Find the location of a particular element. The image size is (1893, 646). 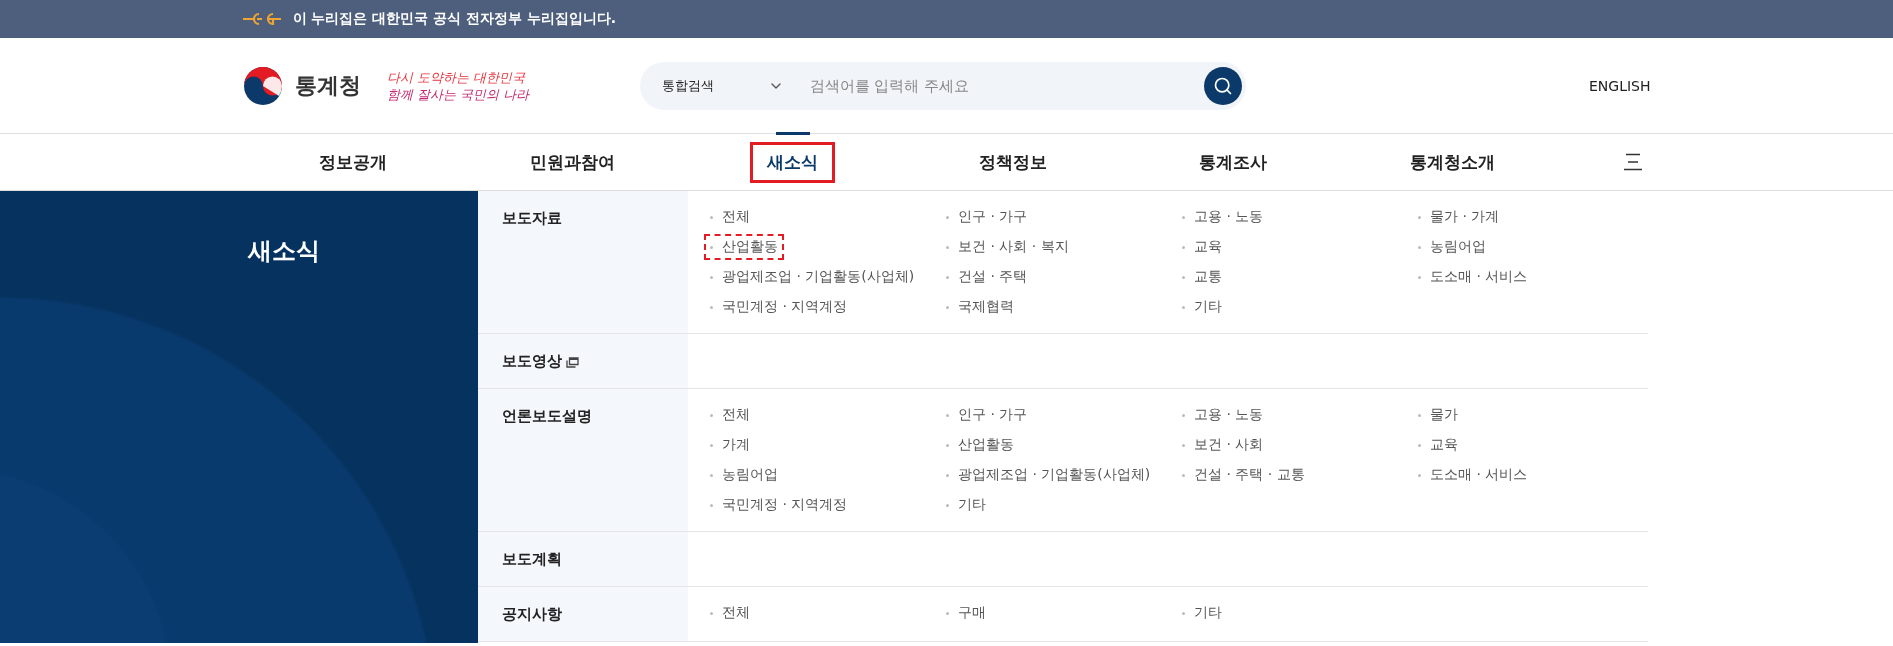

category-link: 공지사항 is located at coordinates (532, 614).